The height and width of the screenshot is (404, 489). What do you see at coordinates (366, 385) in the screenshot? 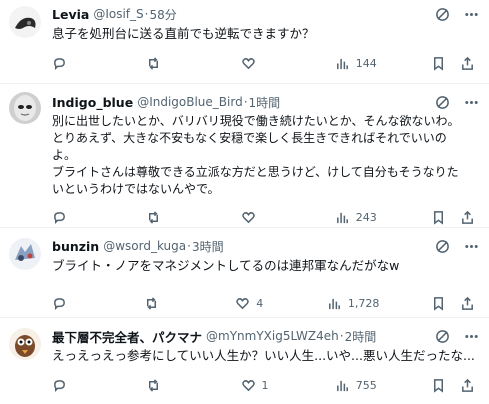
I see `views-count: 755` at bounding box center [366, 385].